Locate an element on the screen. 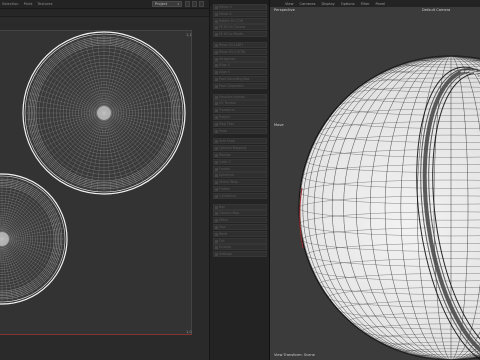 The height and width of the screenshot is (360, 480). command-label: Relax UV (ABF) is located at coordinates (231, 45).